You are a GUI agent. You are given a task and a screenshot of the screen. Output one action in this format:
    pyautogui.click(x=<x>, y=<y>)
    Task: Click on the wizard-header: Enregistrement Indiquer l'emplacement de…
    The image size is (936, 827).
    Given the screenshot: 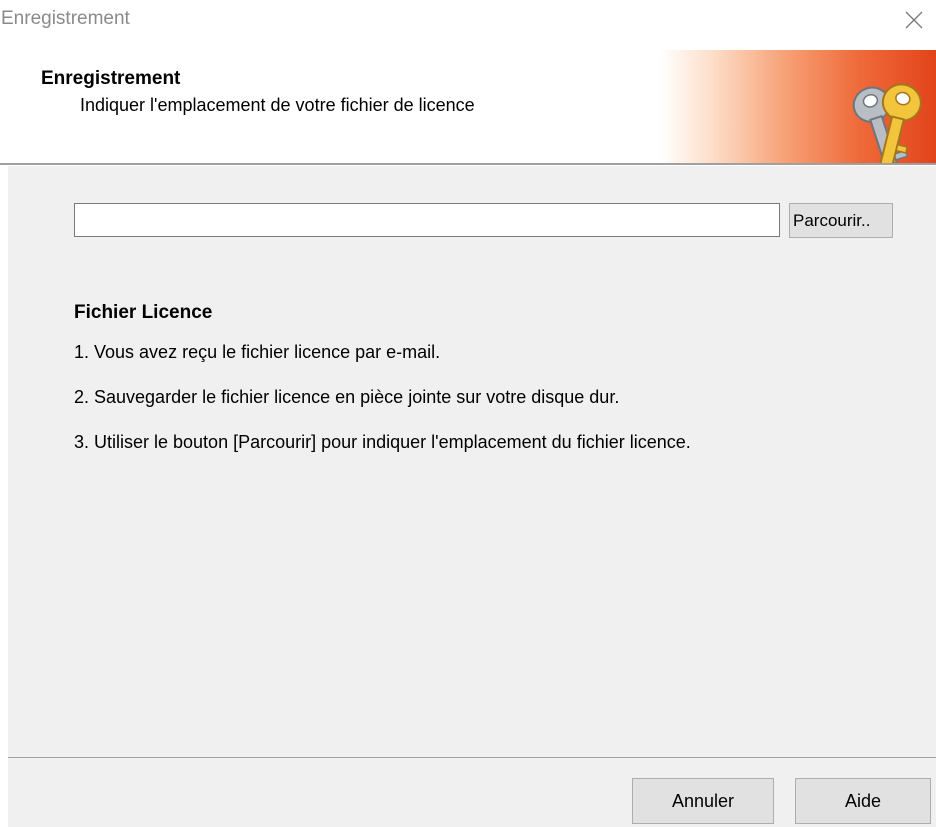 What is the action you would take?
    pyautogui.click(x=468, y=101)
    